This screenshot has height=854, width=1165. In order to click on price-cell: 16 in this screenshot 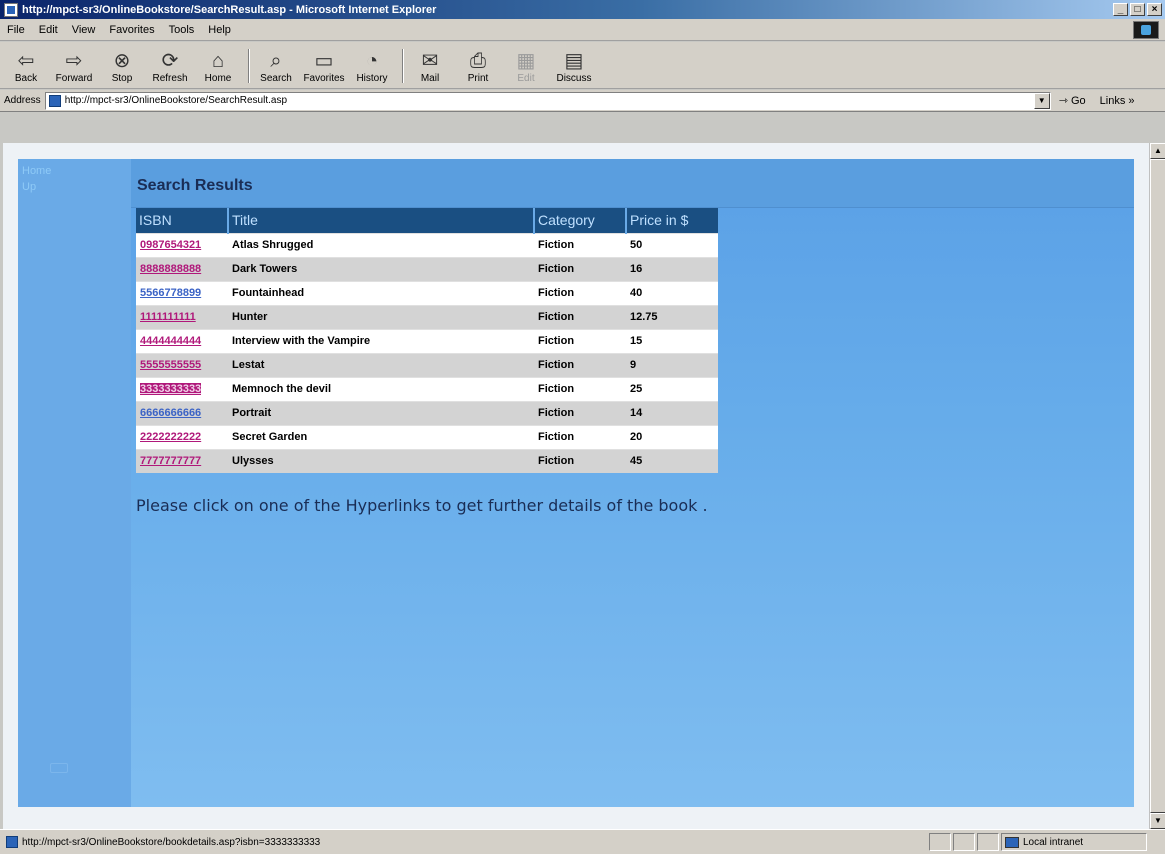, I will do `click(672, 268)`.